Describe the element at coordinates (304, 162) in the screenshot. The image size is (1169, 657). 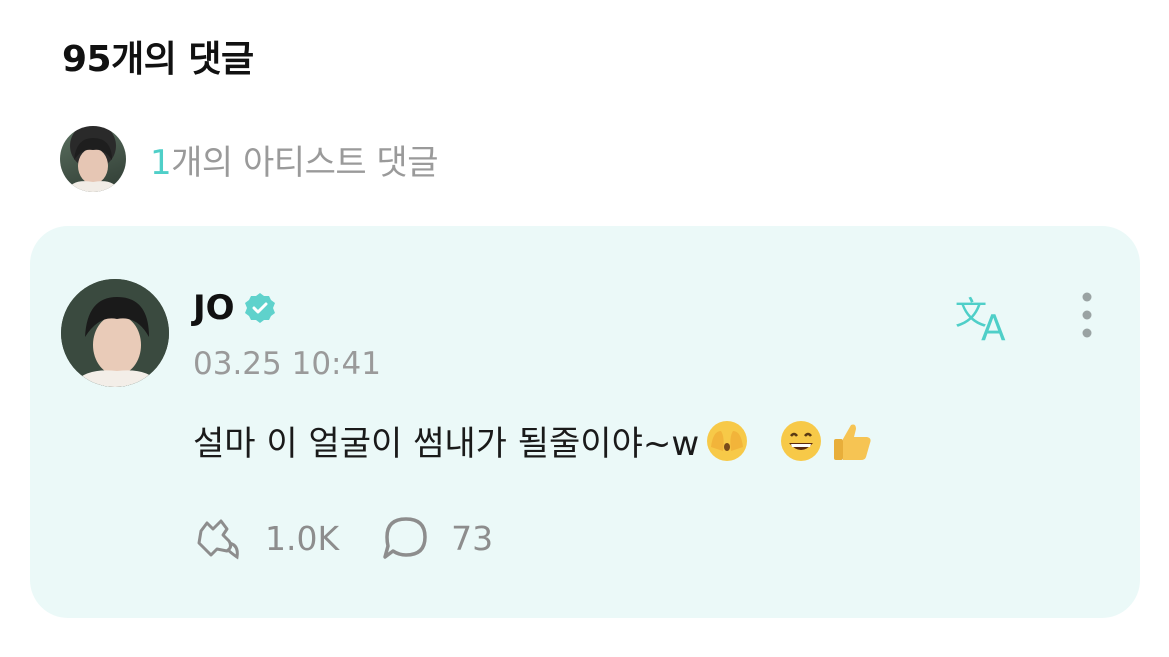
I see `artist-comments-text: 개의 아티스트 댓글` at that location.